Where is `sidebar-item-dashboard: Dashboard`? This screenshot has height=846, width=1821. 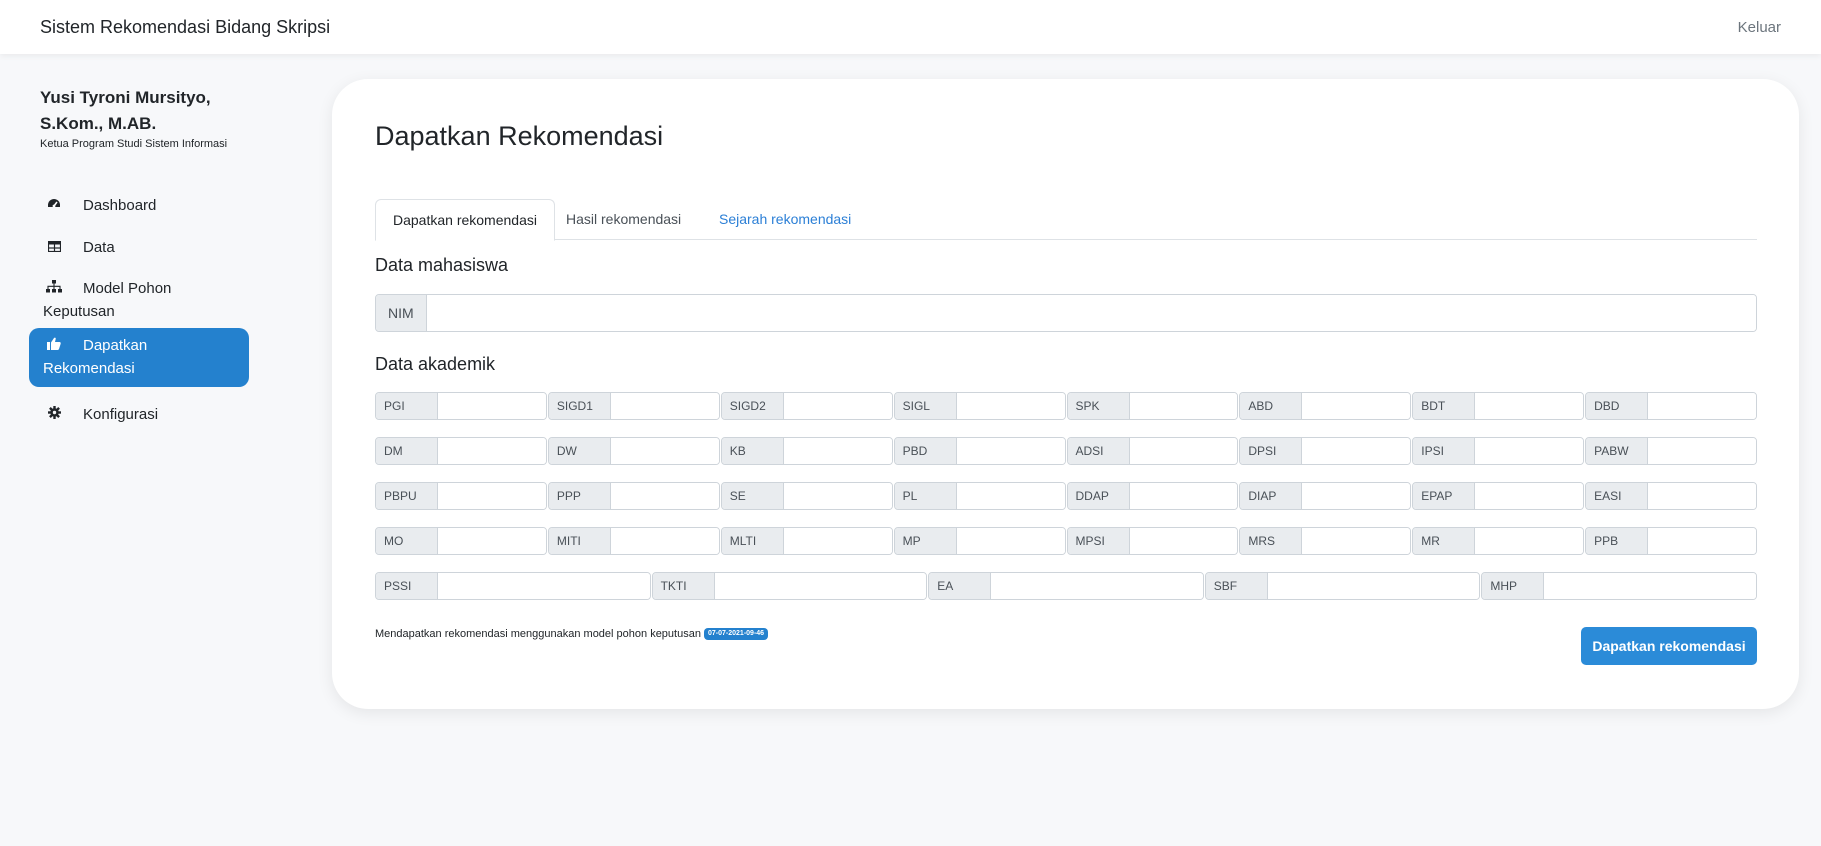 sidebar-item-dashboard: Dashboard is located at coordinates (139, 205).